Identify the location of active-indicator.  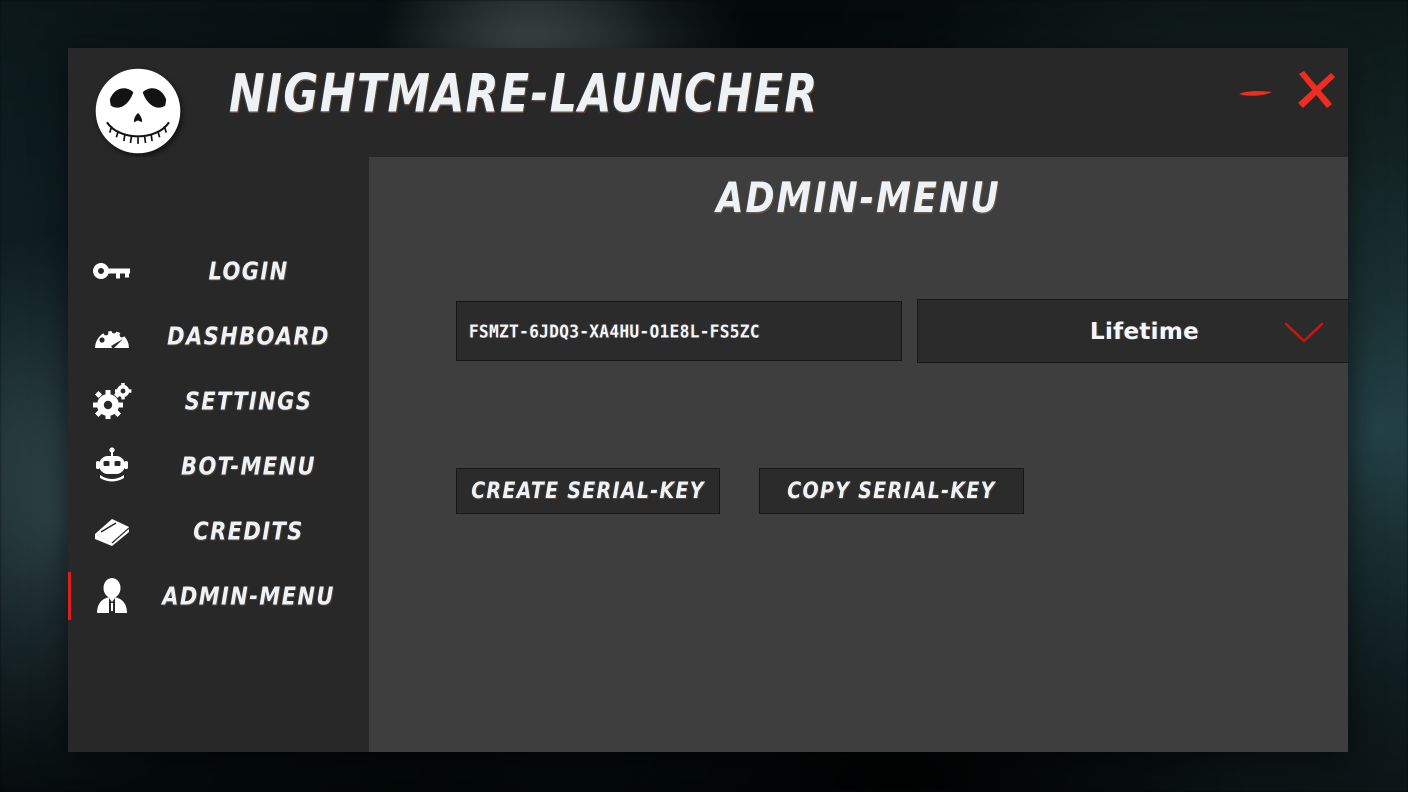
(69, 596).